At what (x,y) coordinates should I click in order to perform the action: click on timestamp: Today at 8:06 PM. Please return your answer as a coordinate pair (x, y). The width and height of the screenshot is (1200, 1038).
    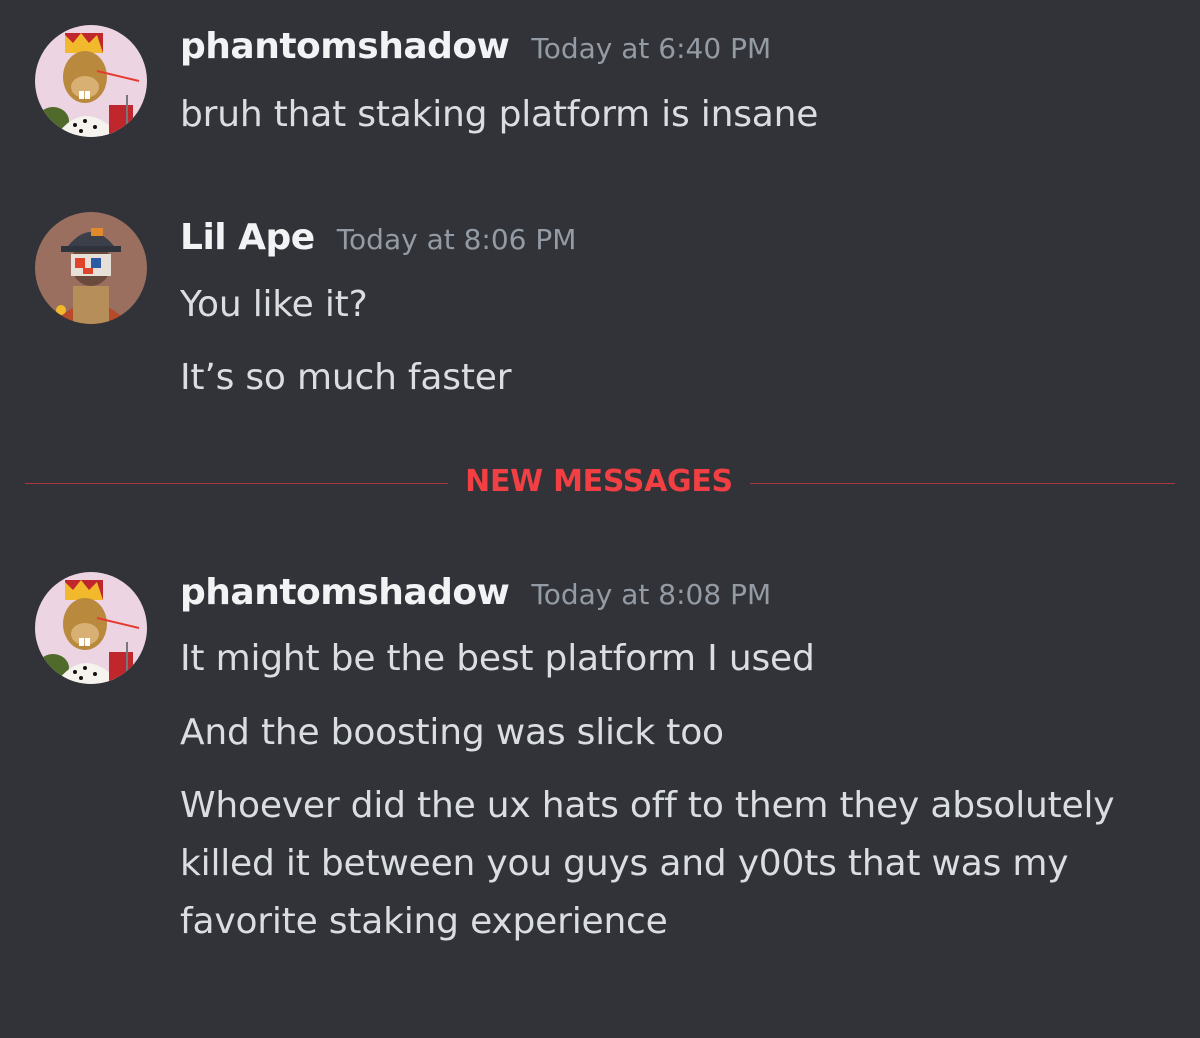
    Looking at the image, I should click on (457, 239).